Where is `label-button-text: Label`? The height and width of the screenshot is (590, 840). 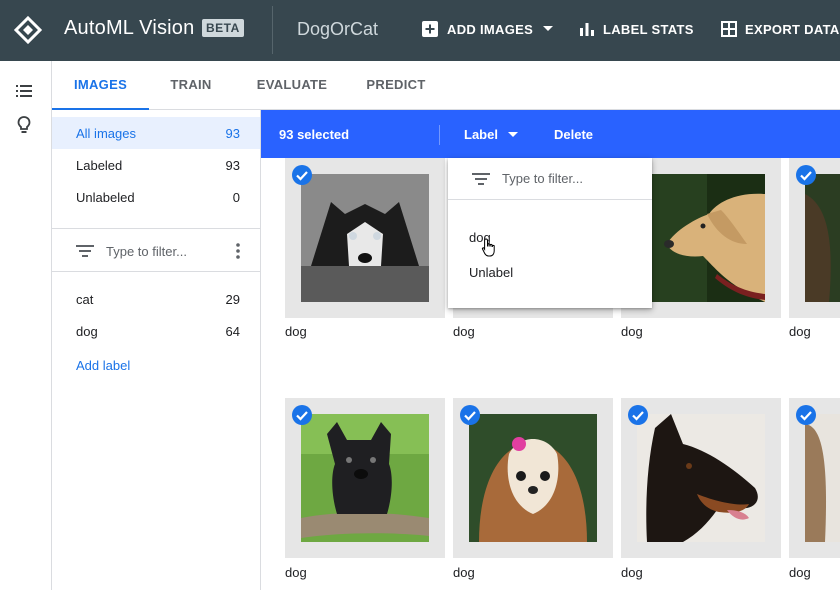 label-button-text: Label is located at coordinates (481, 134).